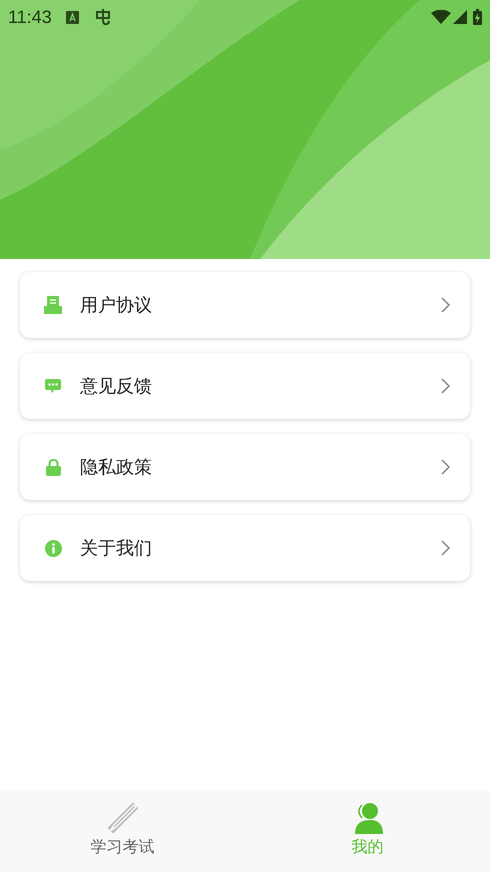 The height and width of the screenshot is (872, 490). Describe the element at coordinates (441, 17) in the screenshot. I see `wifi-icon` at that location.